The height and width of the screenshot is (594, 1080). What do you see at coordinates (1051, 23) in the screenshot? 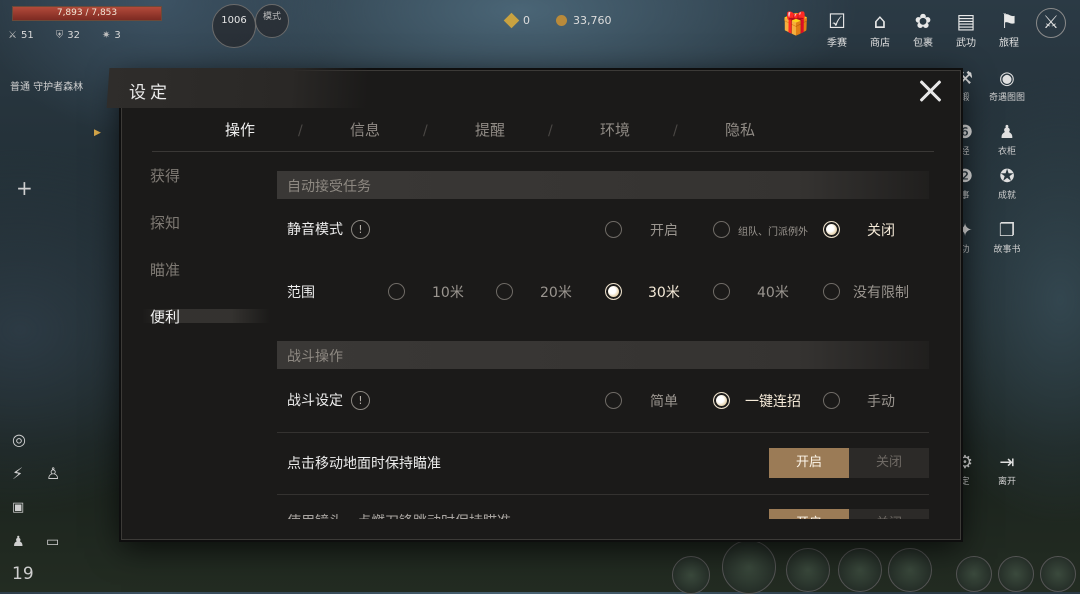
I see `combat-toggle-icon: ⚔` at bounding box center [1051, 23].